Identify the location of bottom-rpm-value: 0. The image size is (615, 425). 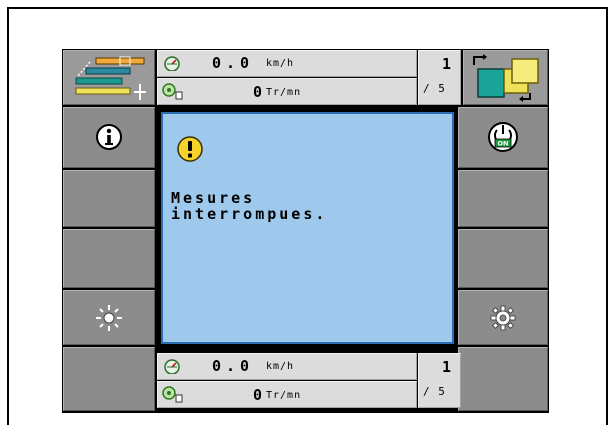
(258, 395).